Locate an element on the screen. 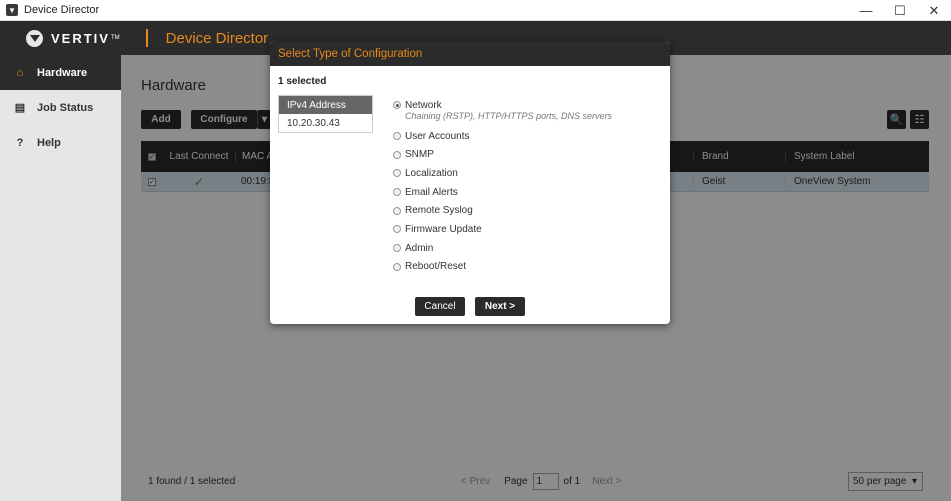  option-label: Reboot/Reset is located at coordinates (436, 267).